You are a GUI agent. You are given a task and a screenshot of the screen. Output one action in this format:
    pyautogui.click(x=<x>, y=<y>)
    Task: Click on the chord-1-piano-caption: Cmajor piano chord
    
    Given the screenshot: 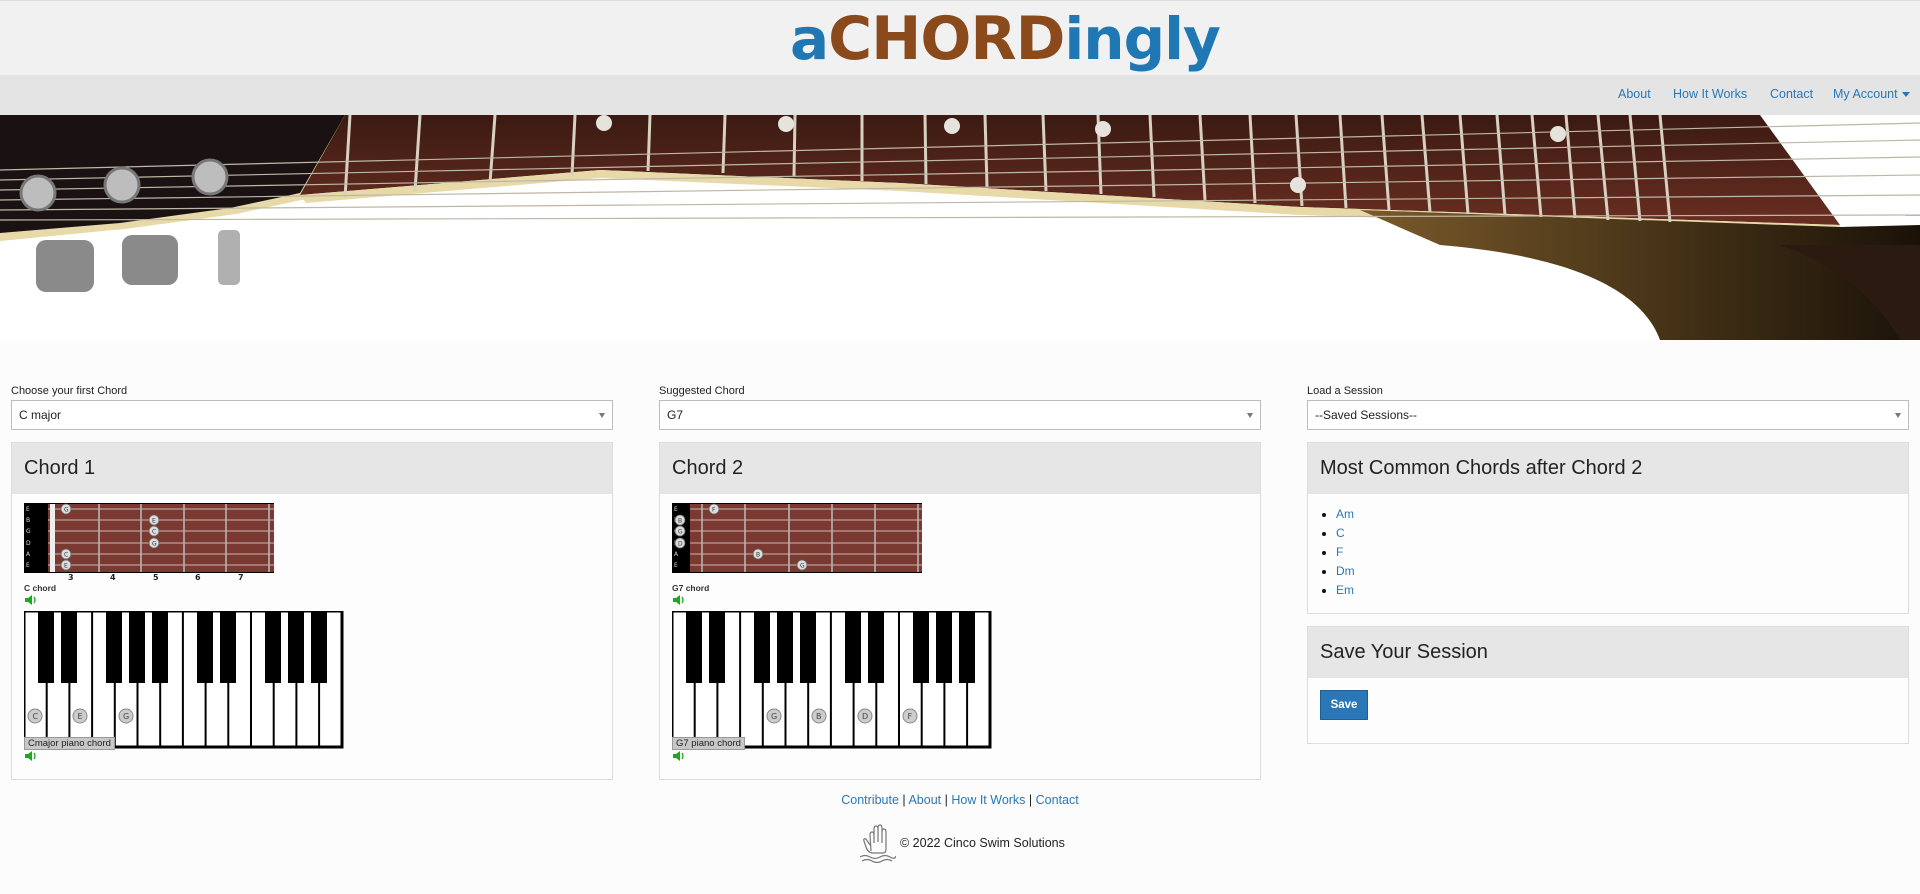 What is the action you would take?
    pyautogui.click(x=69, y=743)
    